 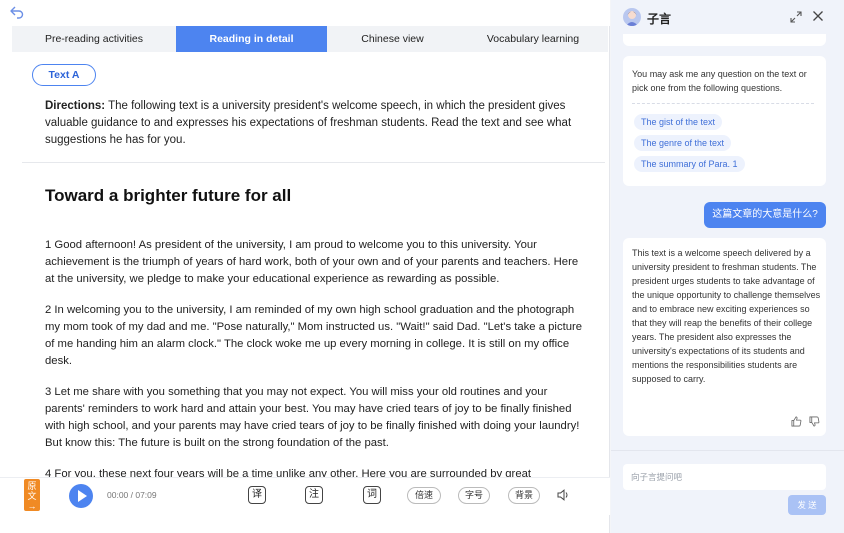 I want to click on user-question-bubble: 这篇文章的大意是什么?, so click(x=765, y=215).